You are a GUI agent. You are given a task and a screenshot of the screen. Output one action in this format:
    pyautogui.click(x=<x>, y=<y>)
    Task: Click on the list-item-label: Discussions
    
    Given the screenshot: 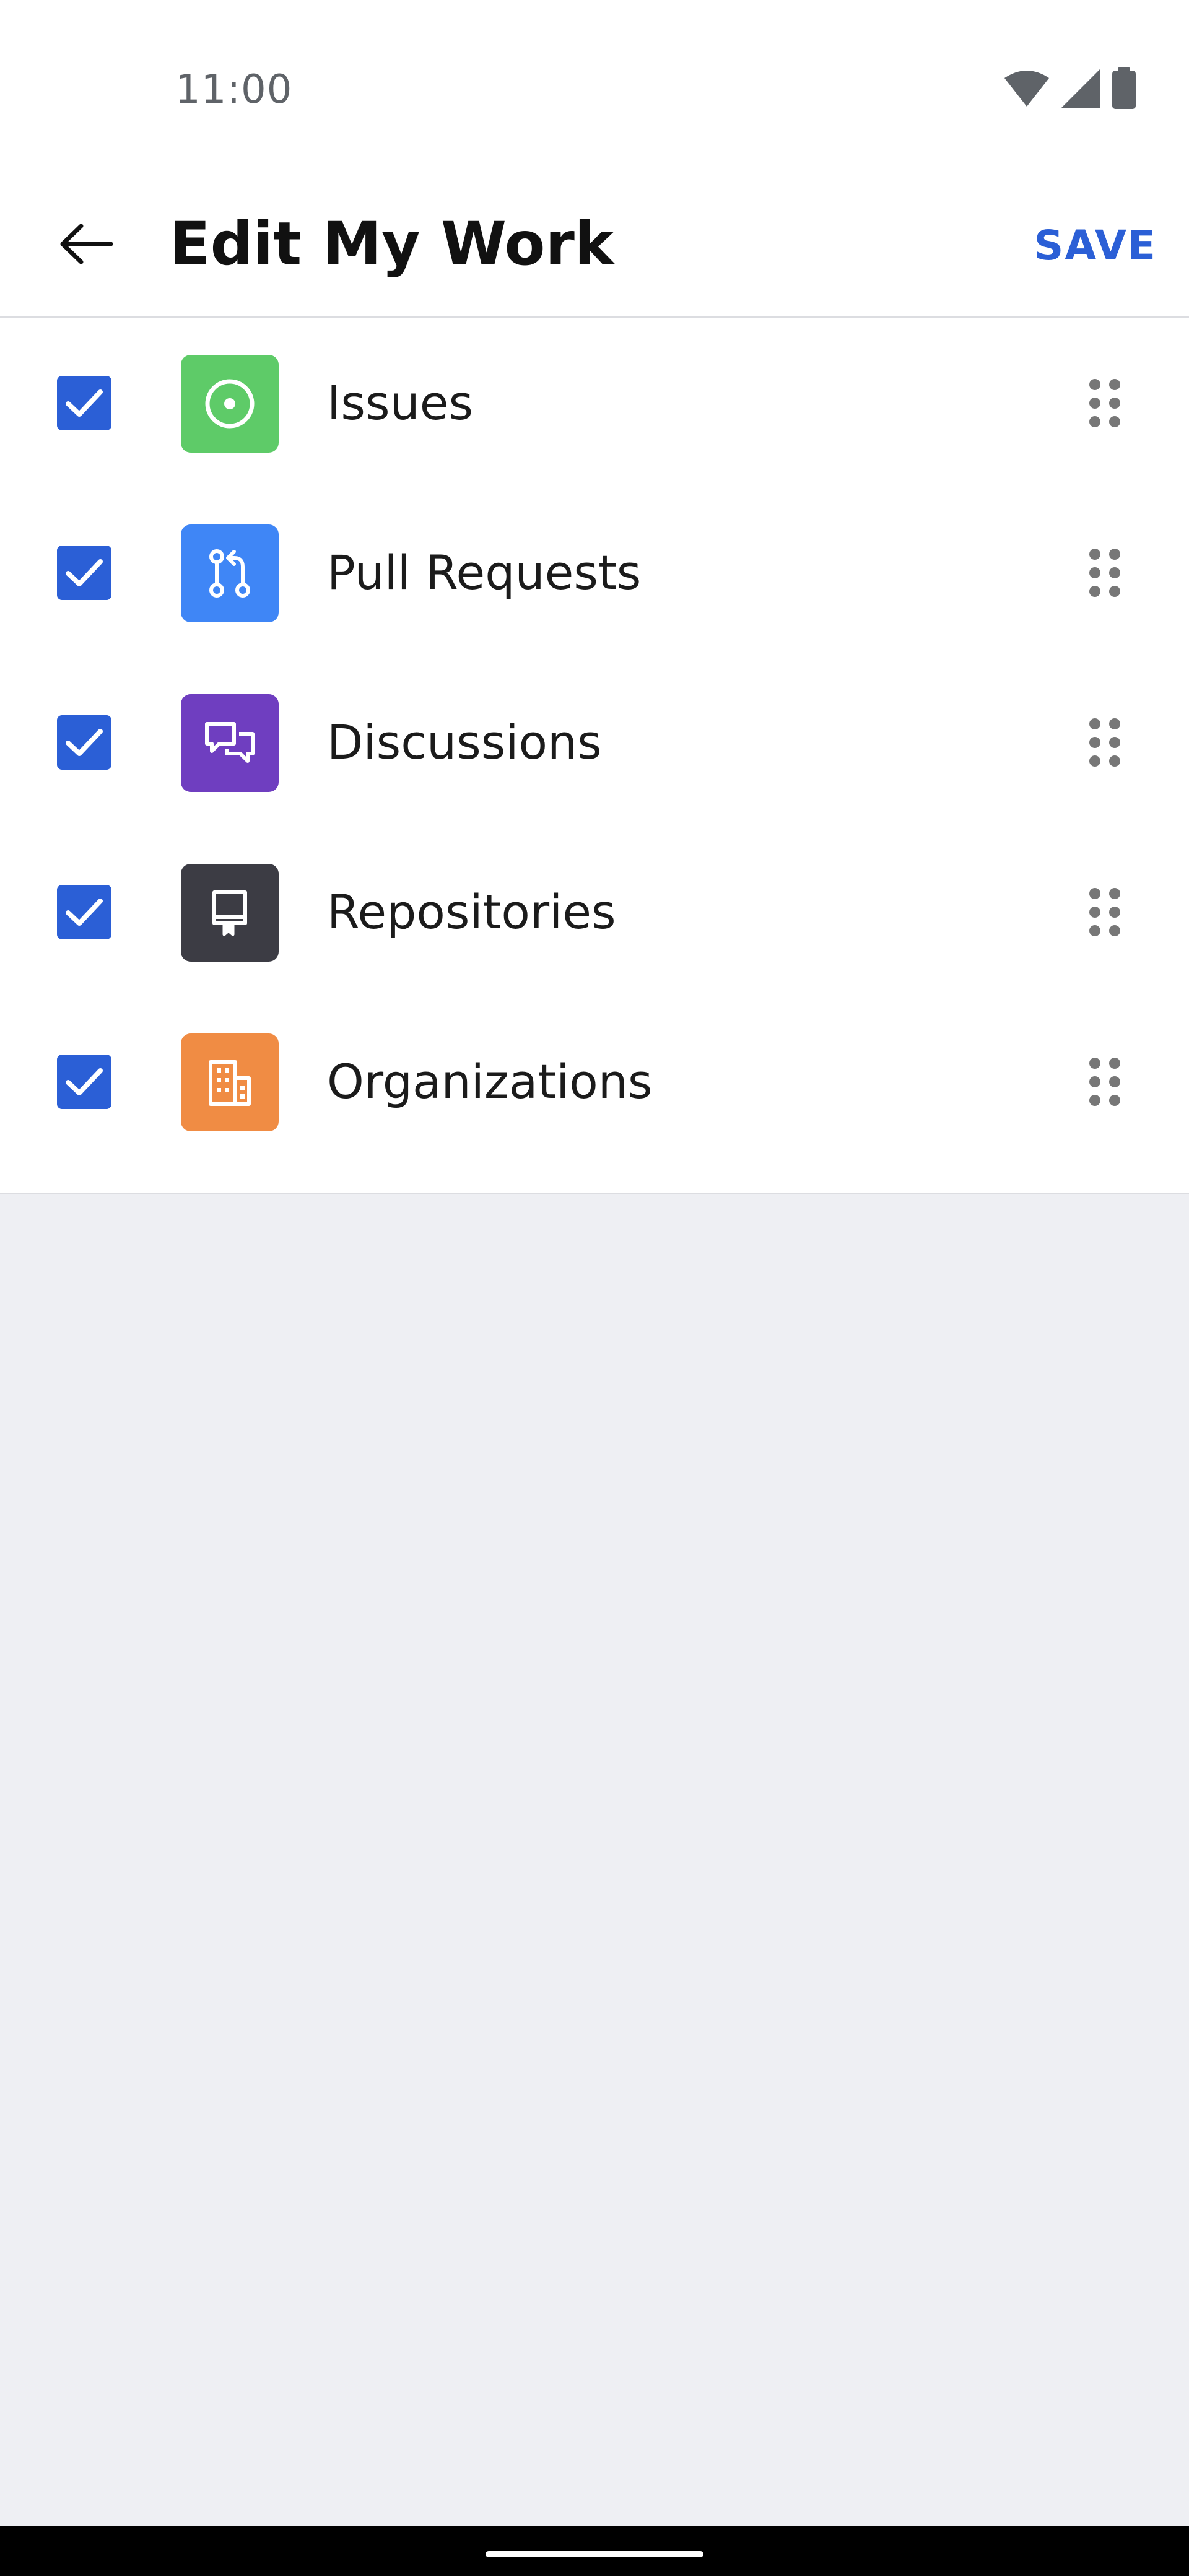 What is the action you would take?
    pyautogui.click(x=464, y=742)
    